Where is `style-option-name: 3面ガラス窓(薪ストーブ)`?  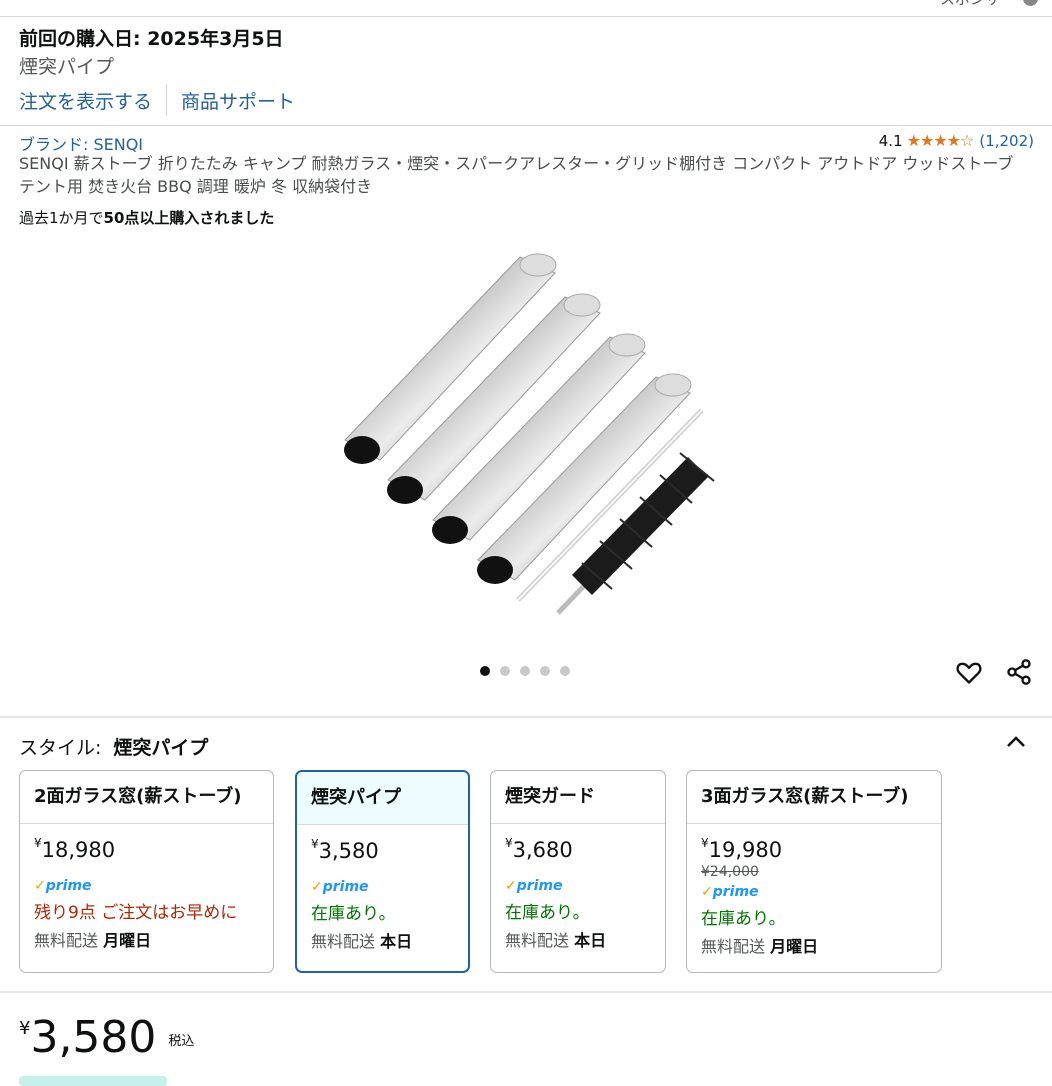 style-option-name: 3面ガラス窓(薪ストーブ) is located at coordinates (814, 797).